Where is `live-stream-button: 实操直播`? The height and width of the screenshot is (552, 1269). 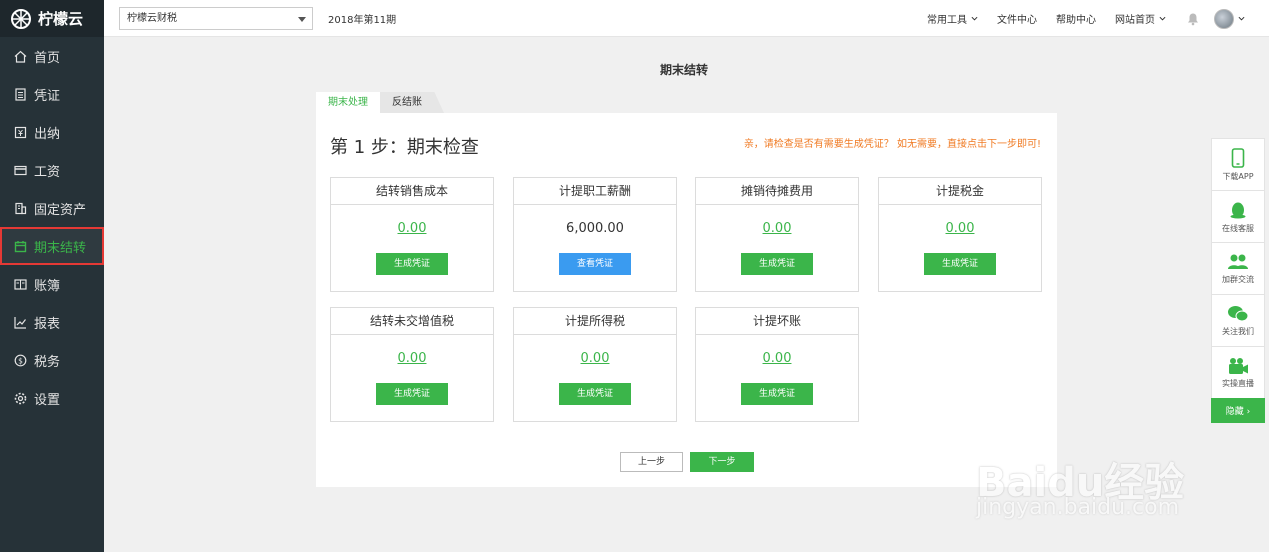
live-stream-button: 实操直播 is located at coordinates (1238, 372).